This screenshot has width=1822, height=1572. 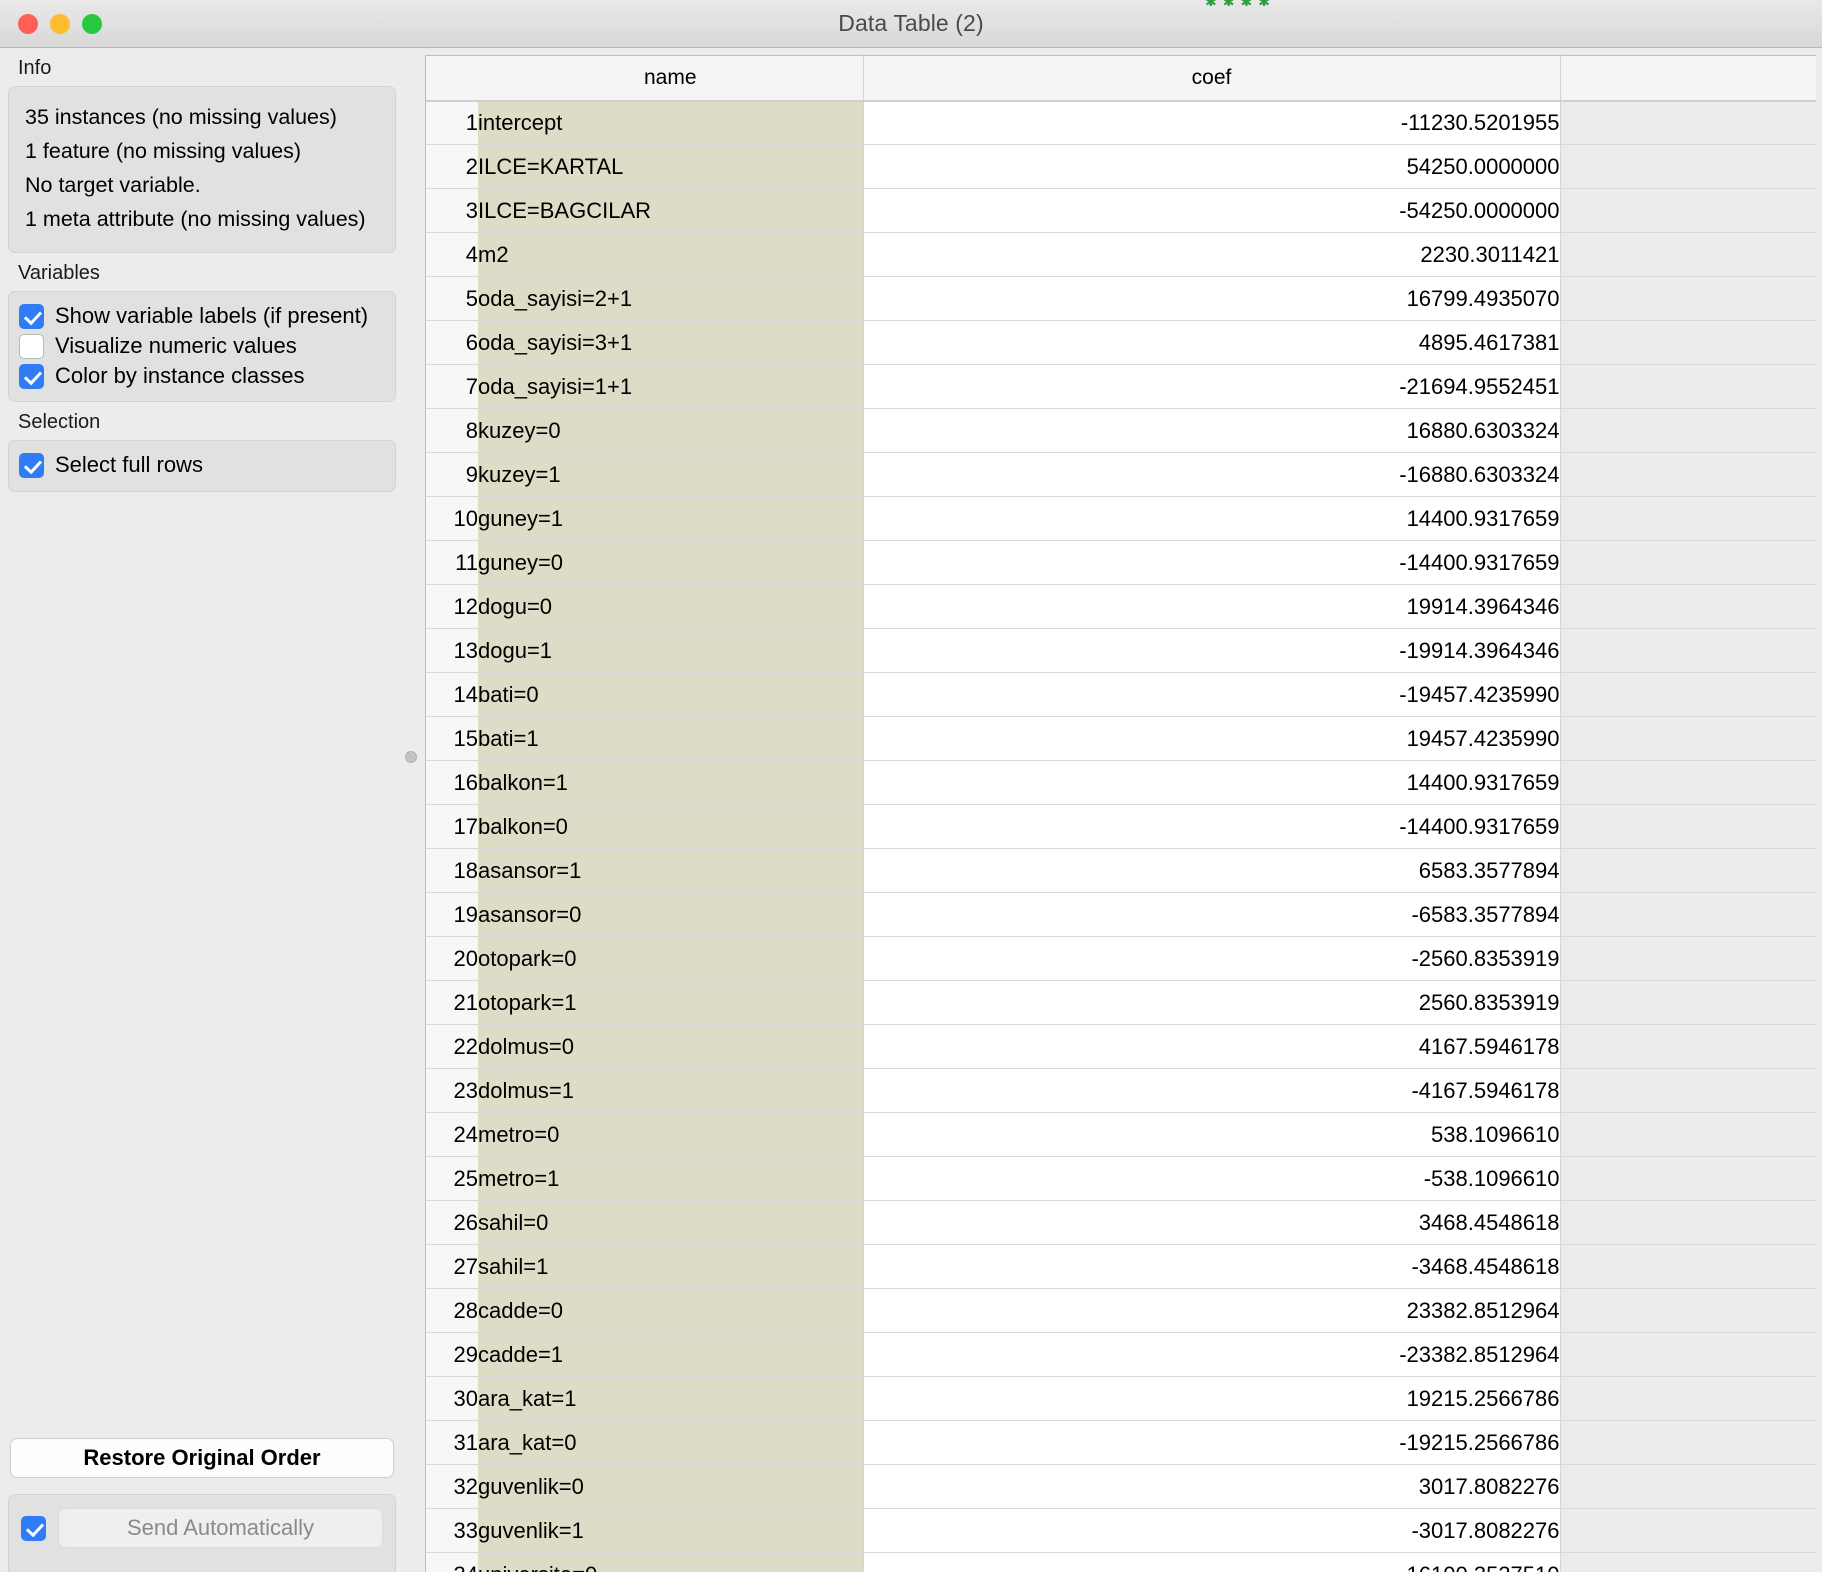 I want to click on cell-name: guney=1, so click(x=670, y=518).